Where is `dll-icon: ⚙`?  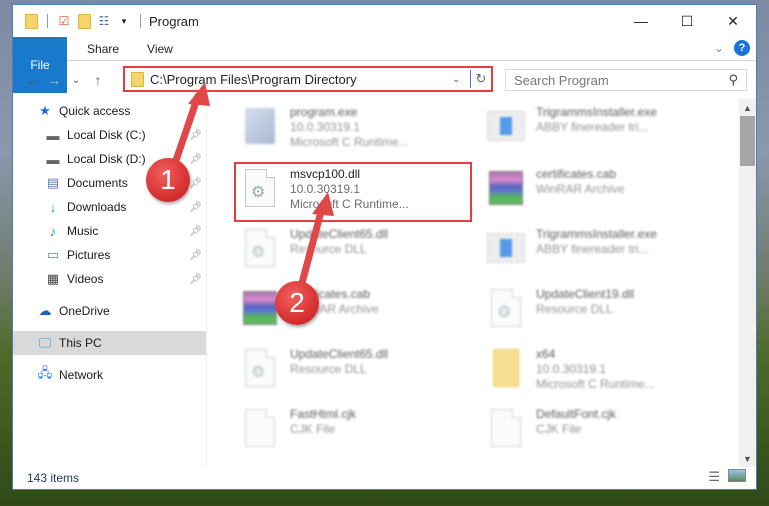 dll-icon: ⚙ is located at coordinates (506, 308).